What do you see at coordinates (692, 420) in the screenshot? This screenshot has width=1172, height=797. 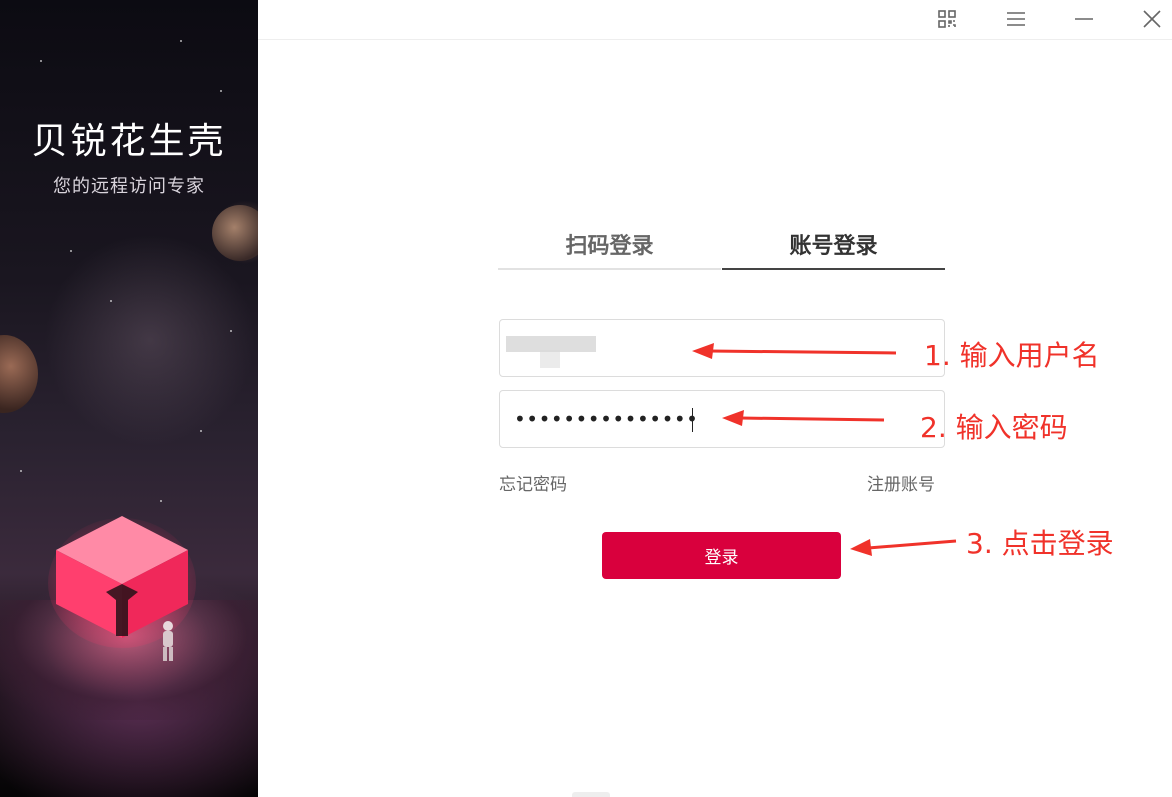 I see `text-cursor` at bounding box center [692, 420].